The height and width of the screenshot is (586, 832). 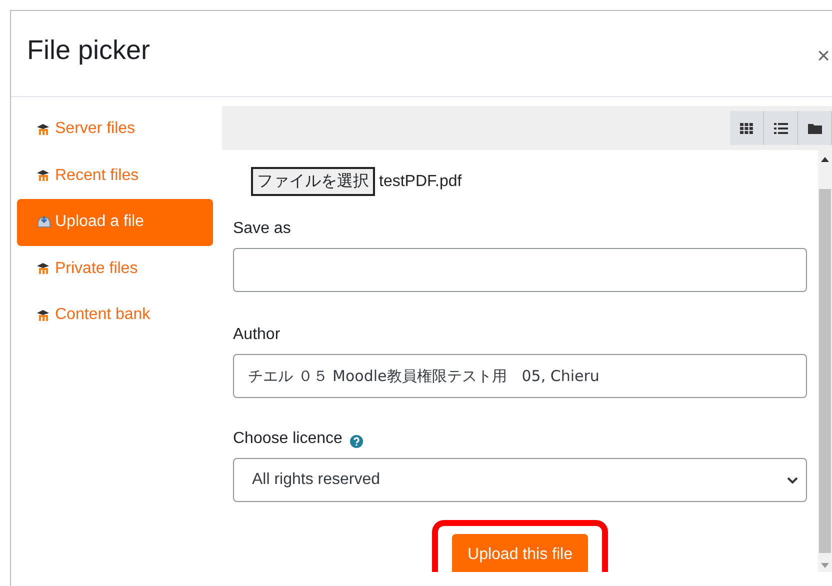 I want to click on grid-view-button, so click(x=747, y=128).